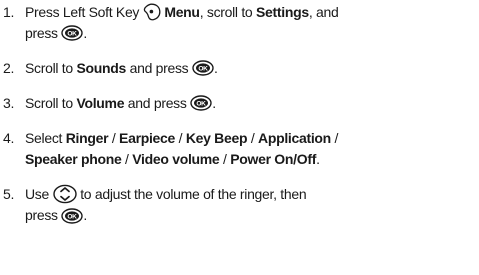 This screenshot has height=275, width=479. What do you see at coordinates (9, 103) in the screenshot?
I see `step-number: 3.` at bounding box center [9, 103].